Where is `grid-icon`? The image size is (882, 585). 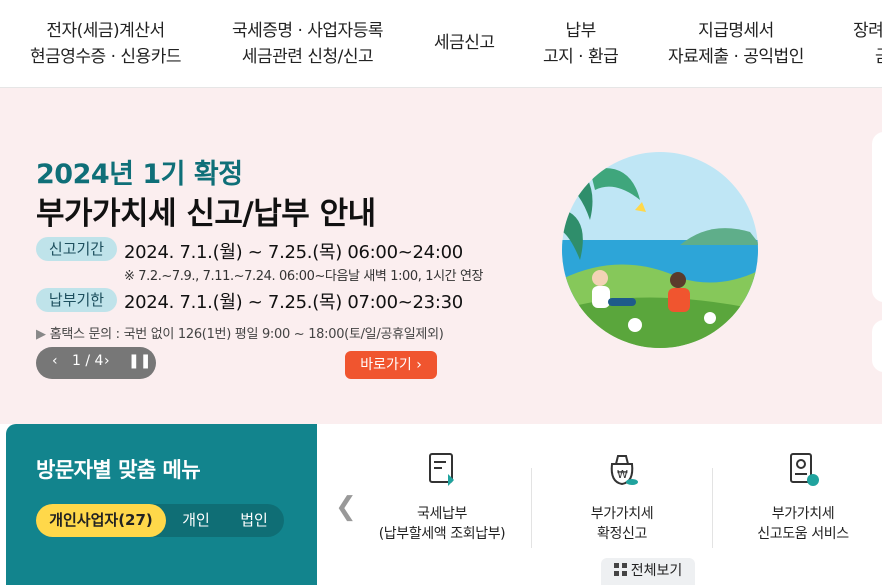 grid-icon is located at coordinates (620, 569).